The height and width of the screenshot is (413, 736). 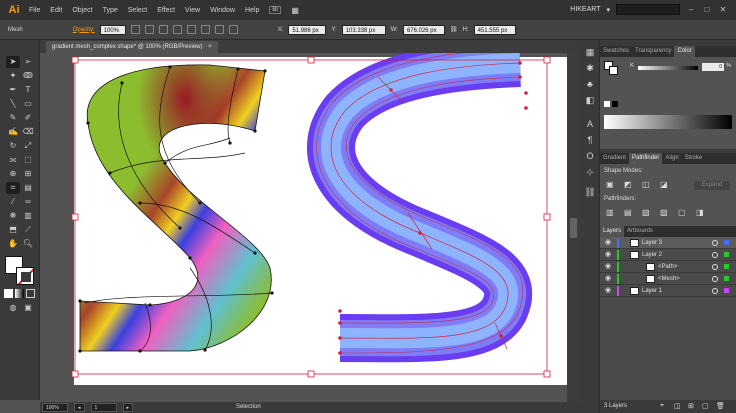 I want to click on paintbrush-tool-icon: ✎, so click(x=13, y=118).